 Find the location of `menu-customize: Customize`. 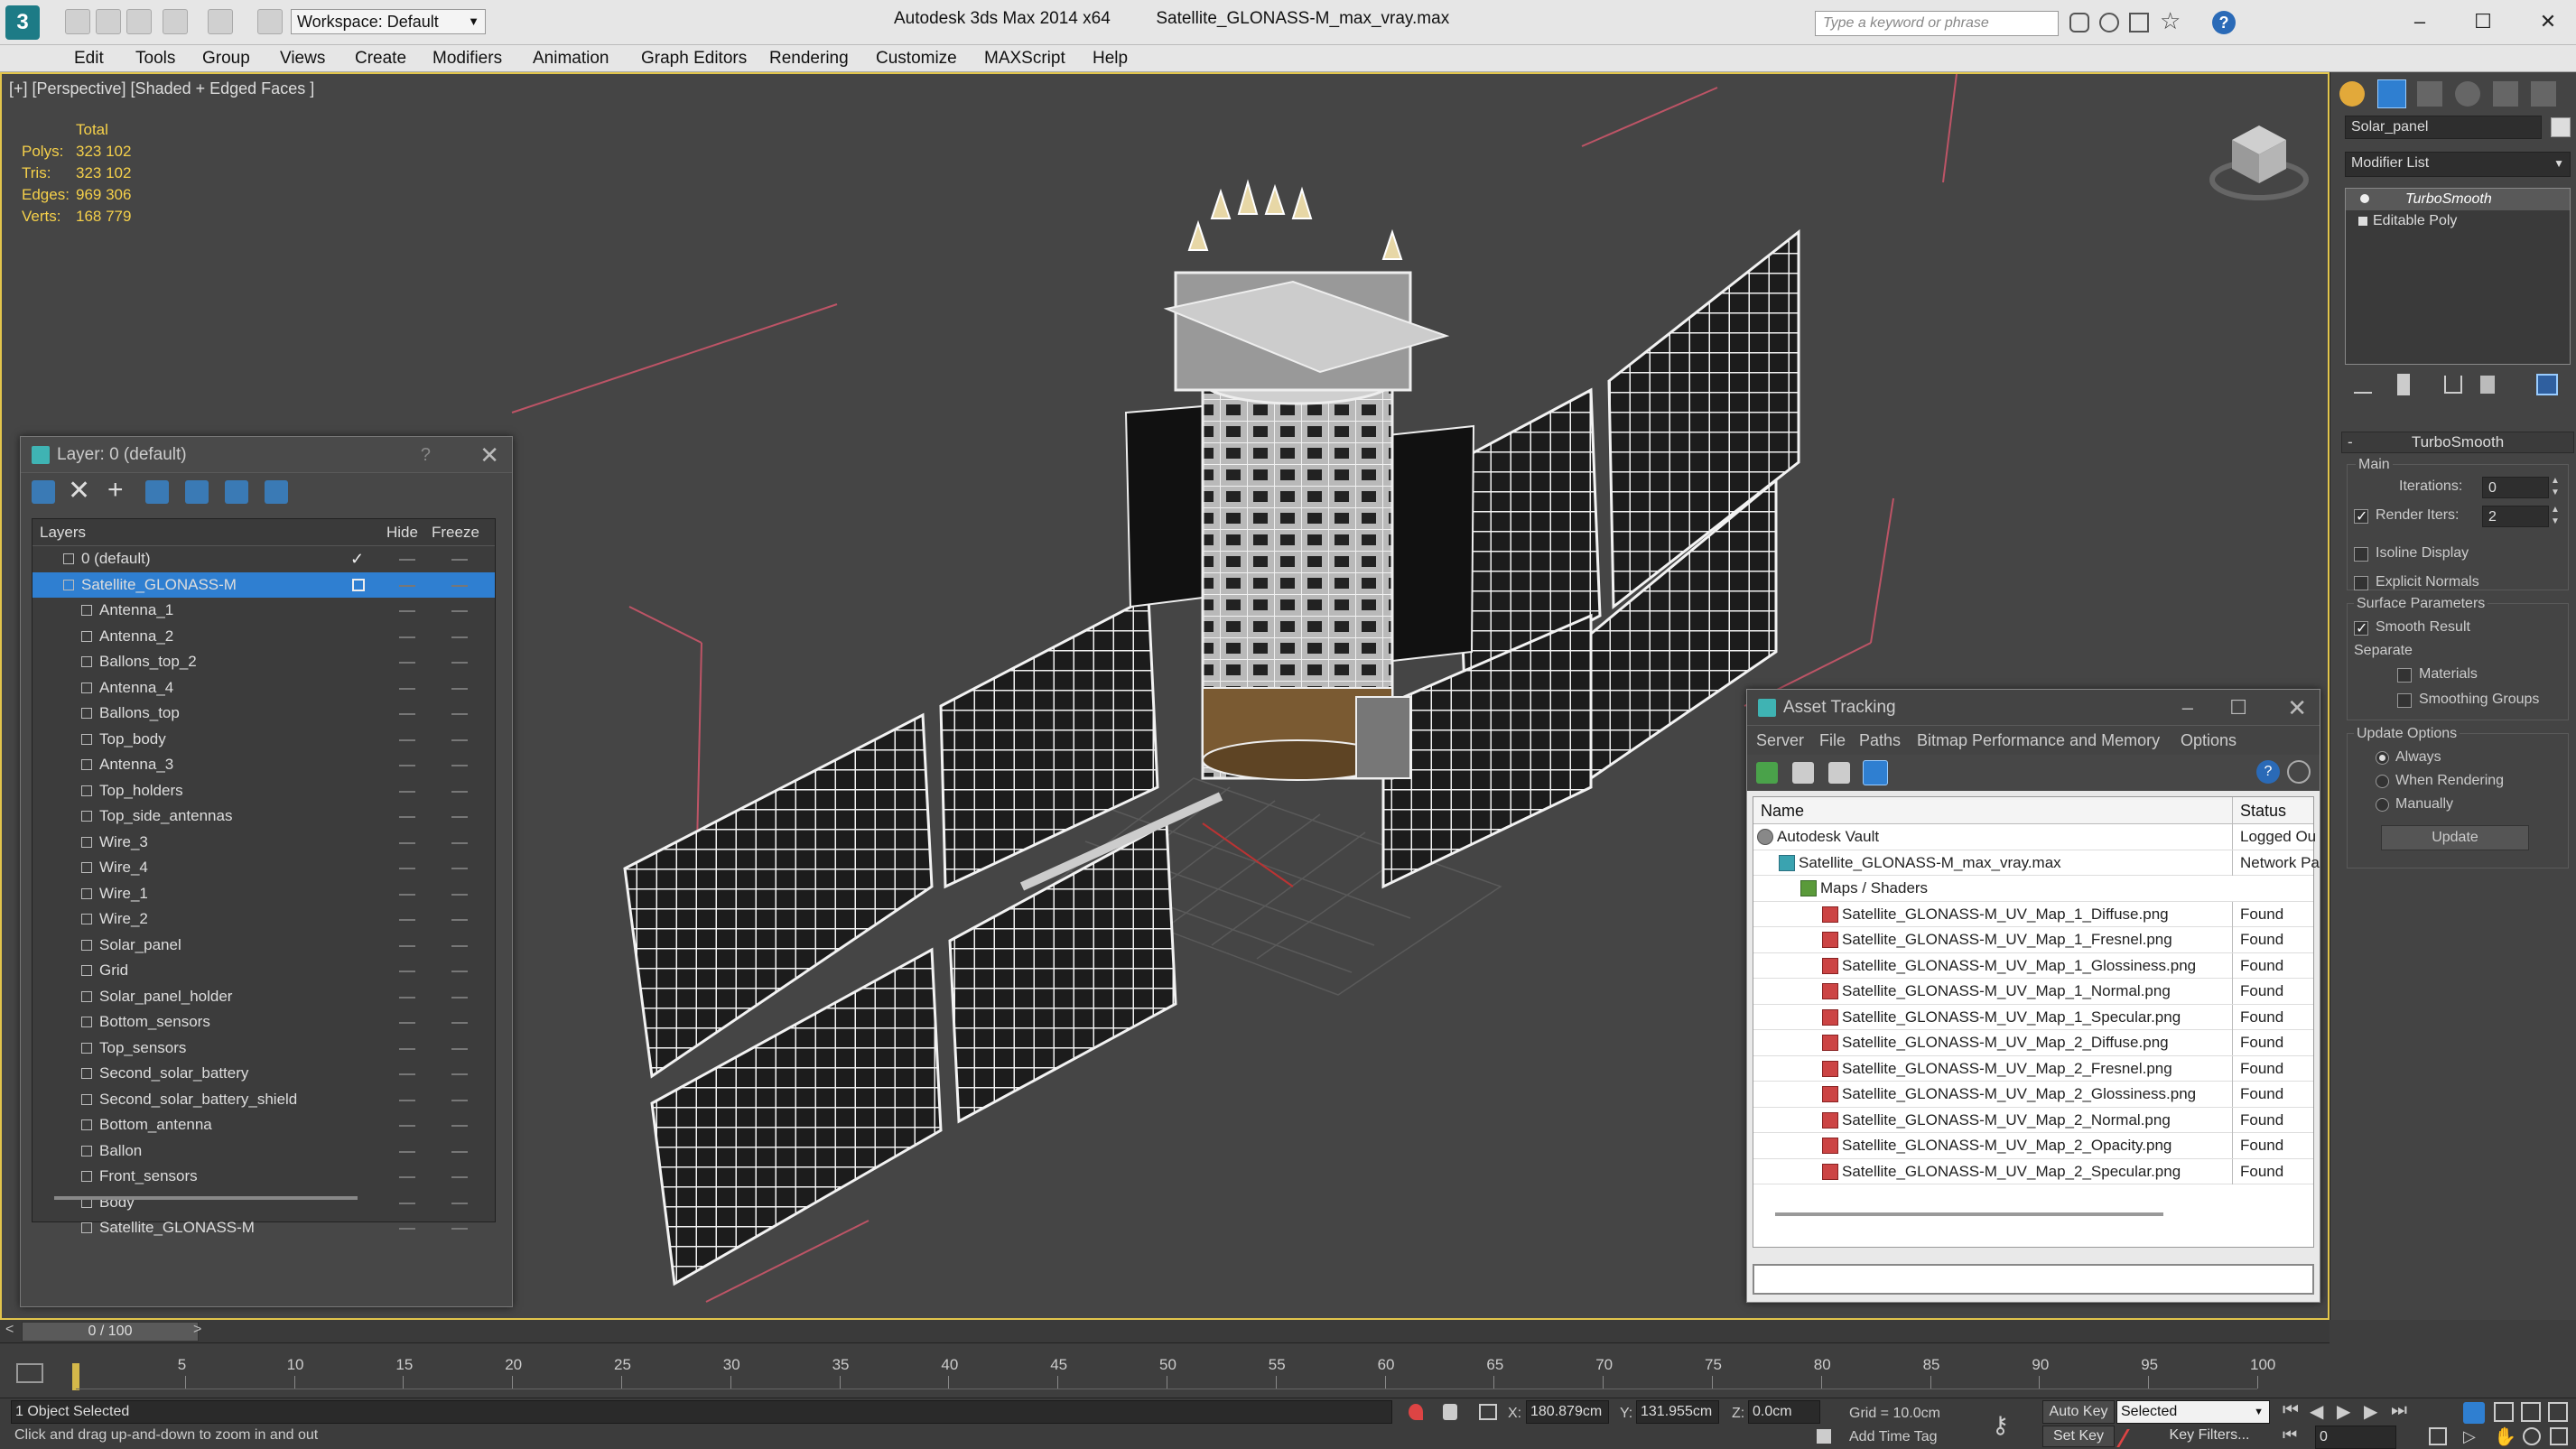

menu-customize: Customize is located at coordinates (916, 58).